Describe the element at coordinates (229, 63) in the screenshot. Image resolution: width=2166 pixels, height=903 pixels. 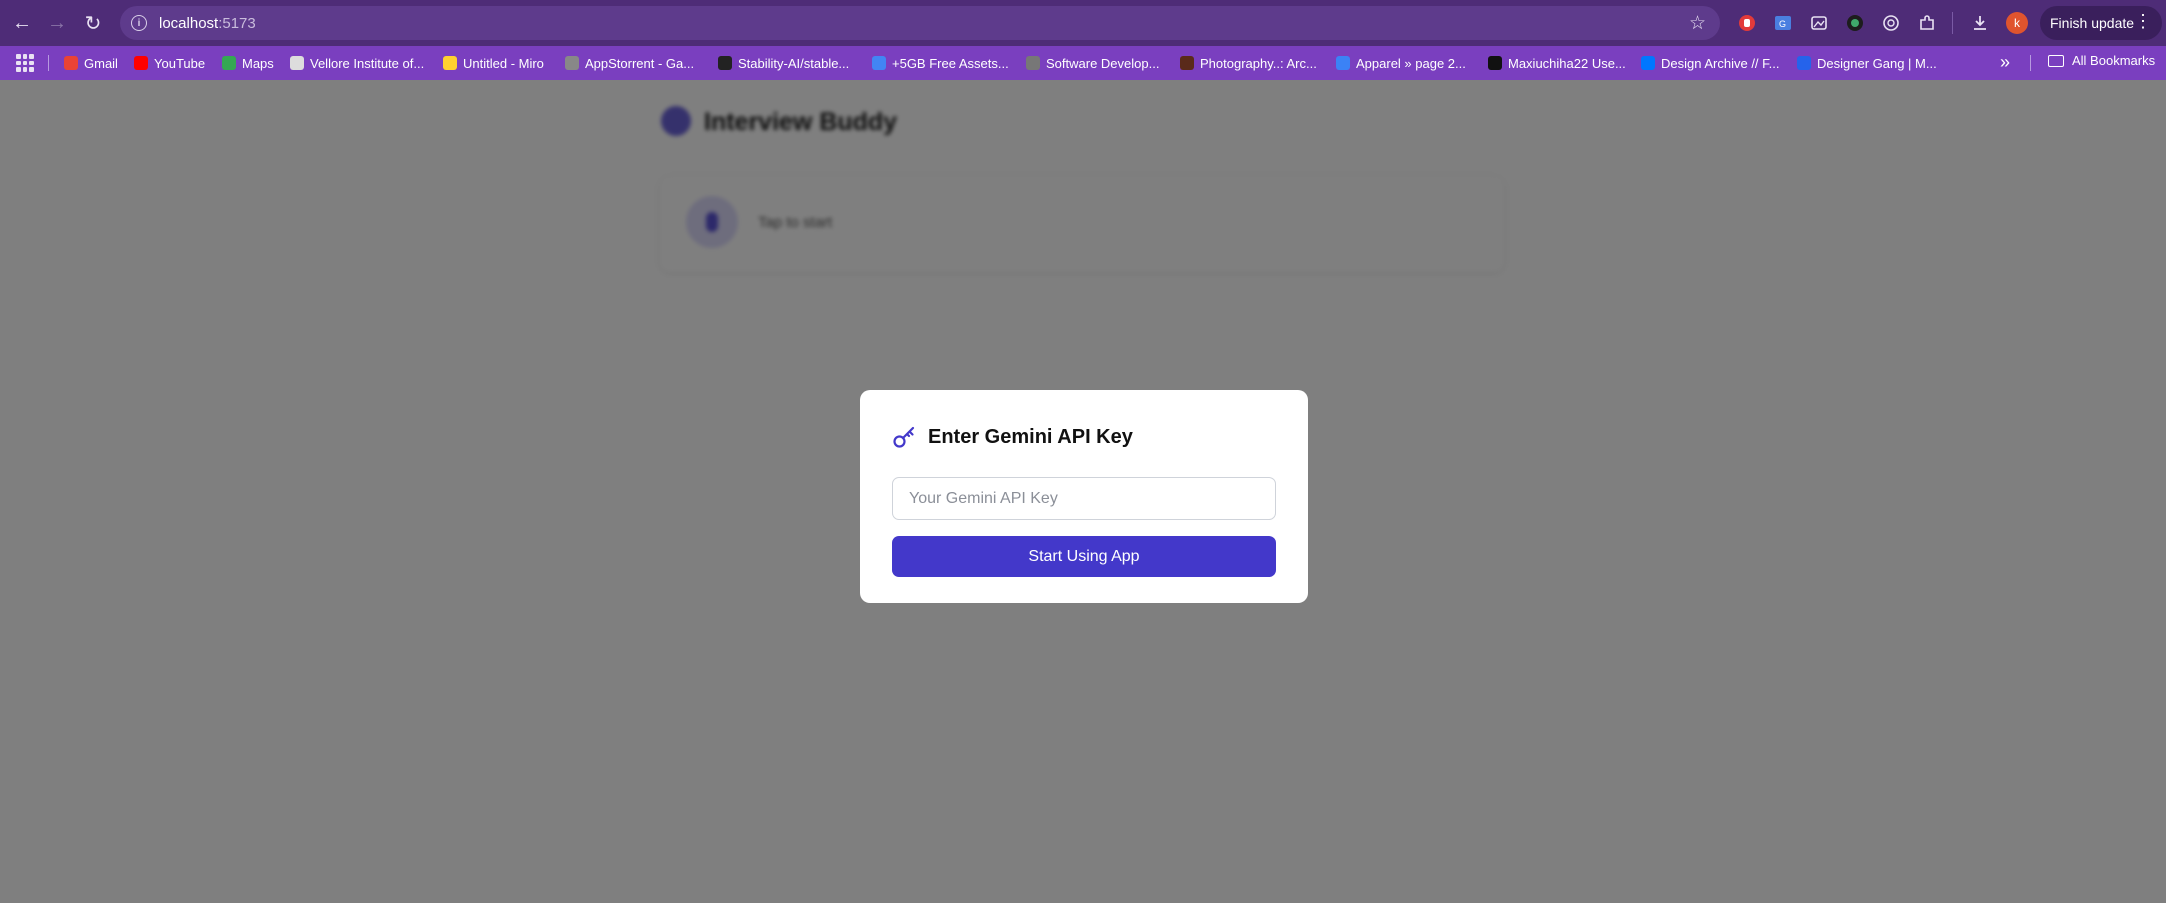
I see `maps-icon` at that location.